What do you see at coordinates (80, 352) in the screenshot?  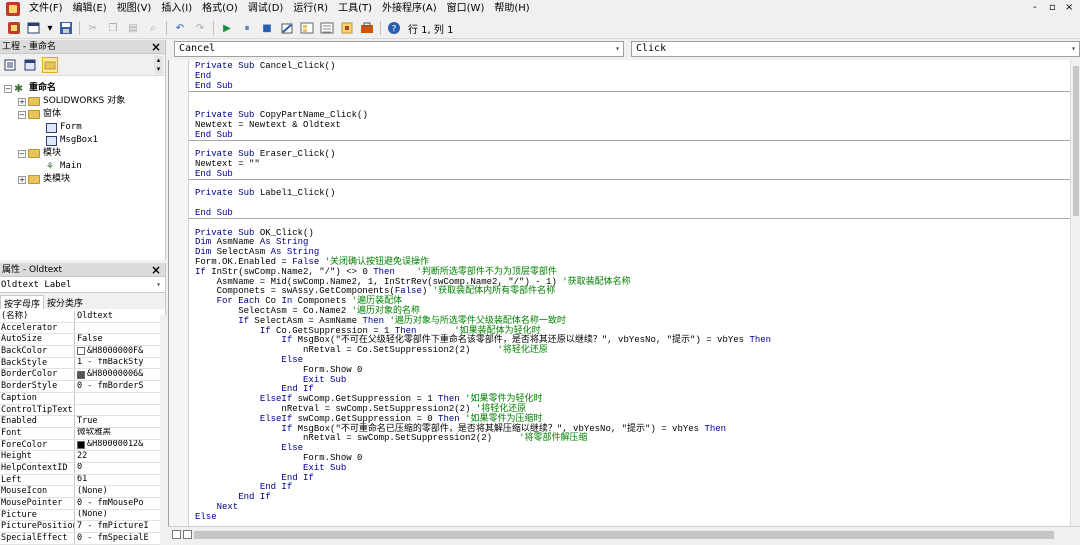 I see `property-row: BackColor &H8000000F&` at bounding box center [80, 352].